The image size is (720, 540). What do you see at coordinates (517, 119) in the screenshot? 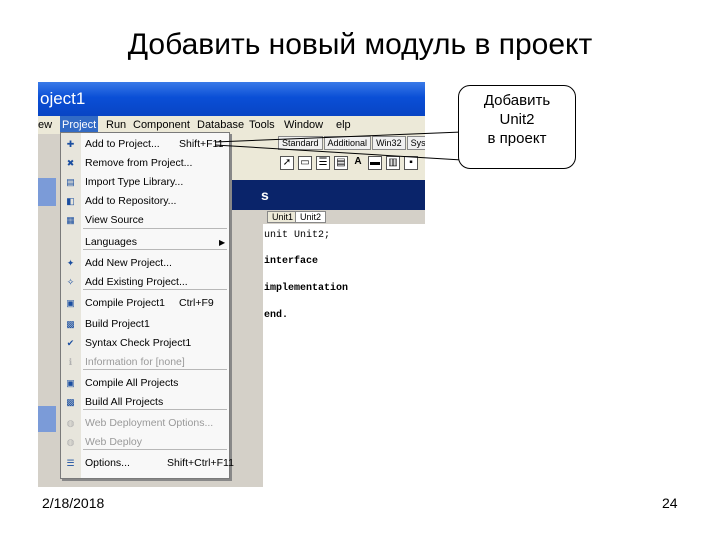
I see `callout-line: Unit2` at bounding box center [517, 119].